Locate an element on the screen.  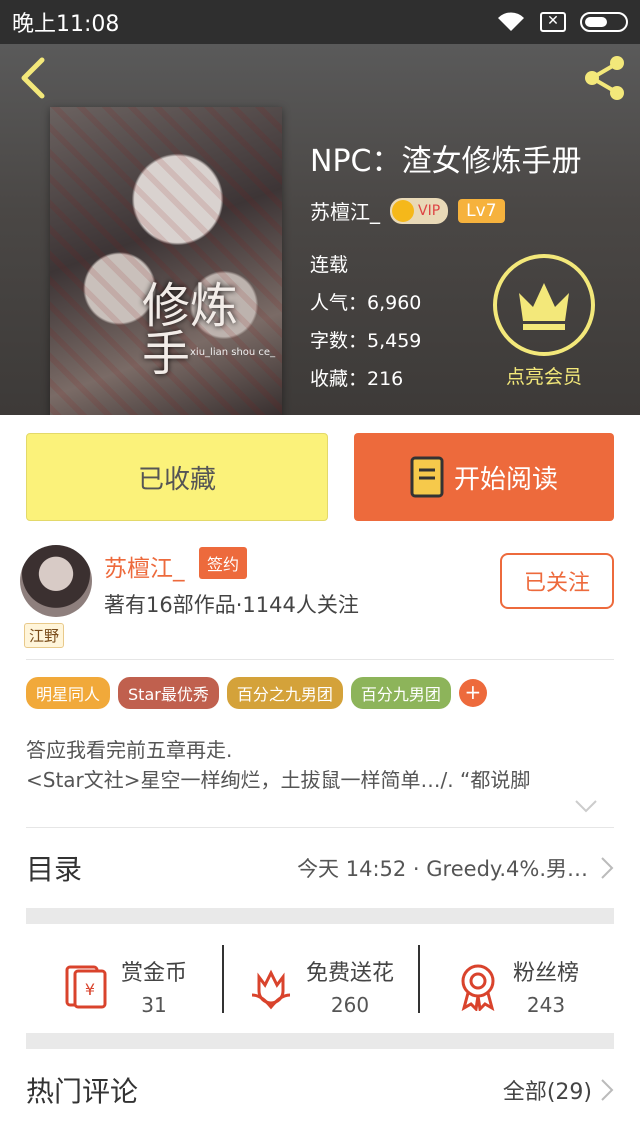
tag-chip: Star最优秀 is located at coordinates (168, 693).